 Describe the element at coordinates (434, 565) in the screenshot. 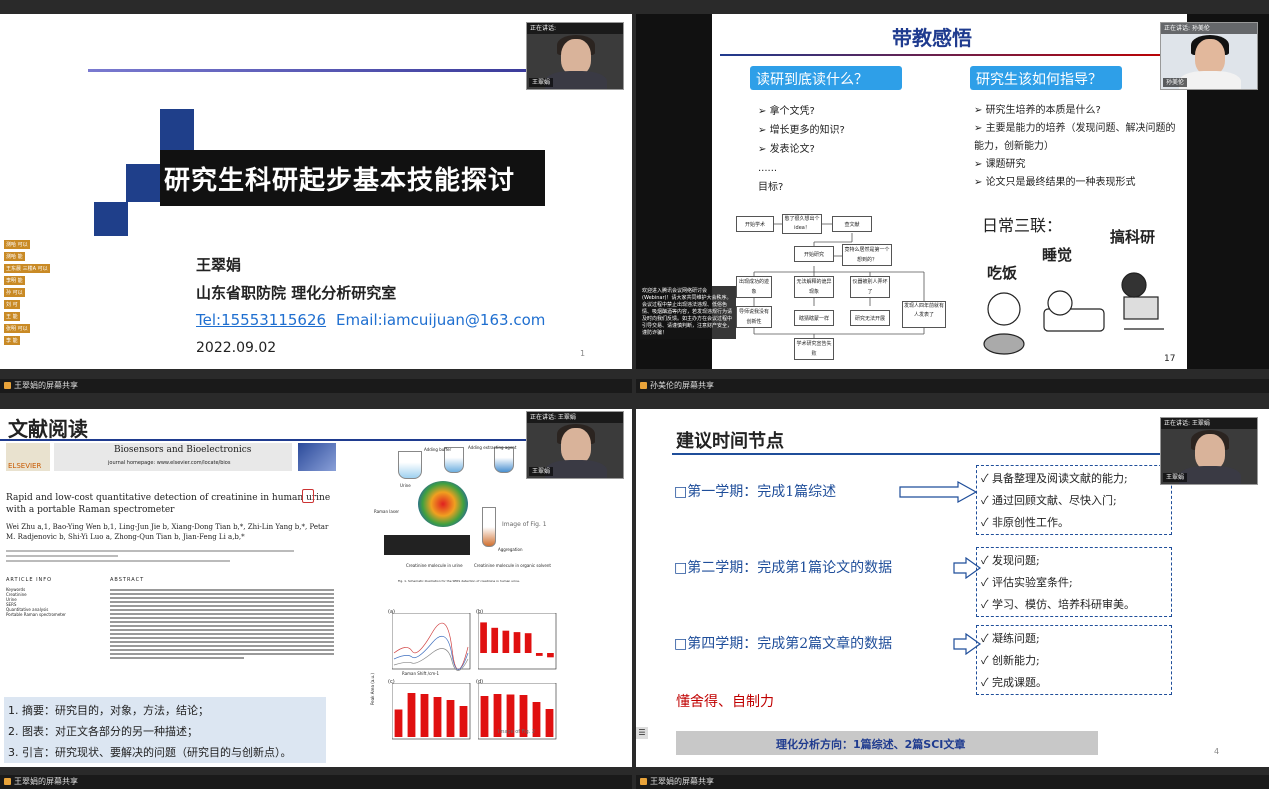

I see `fig1-label: Creatinine molecule in urine` at that location.